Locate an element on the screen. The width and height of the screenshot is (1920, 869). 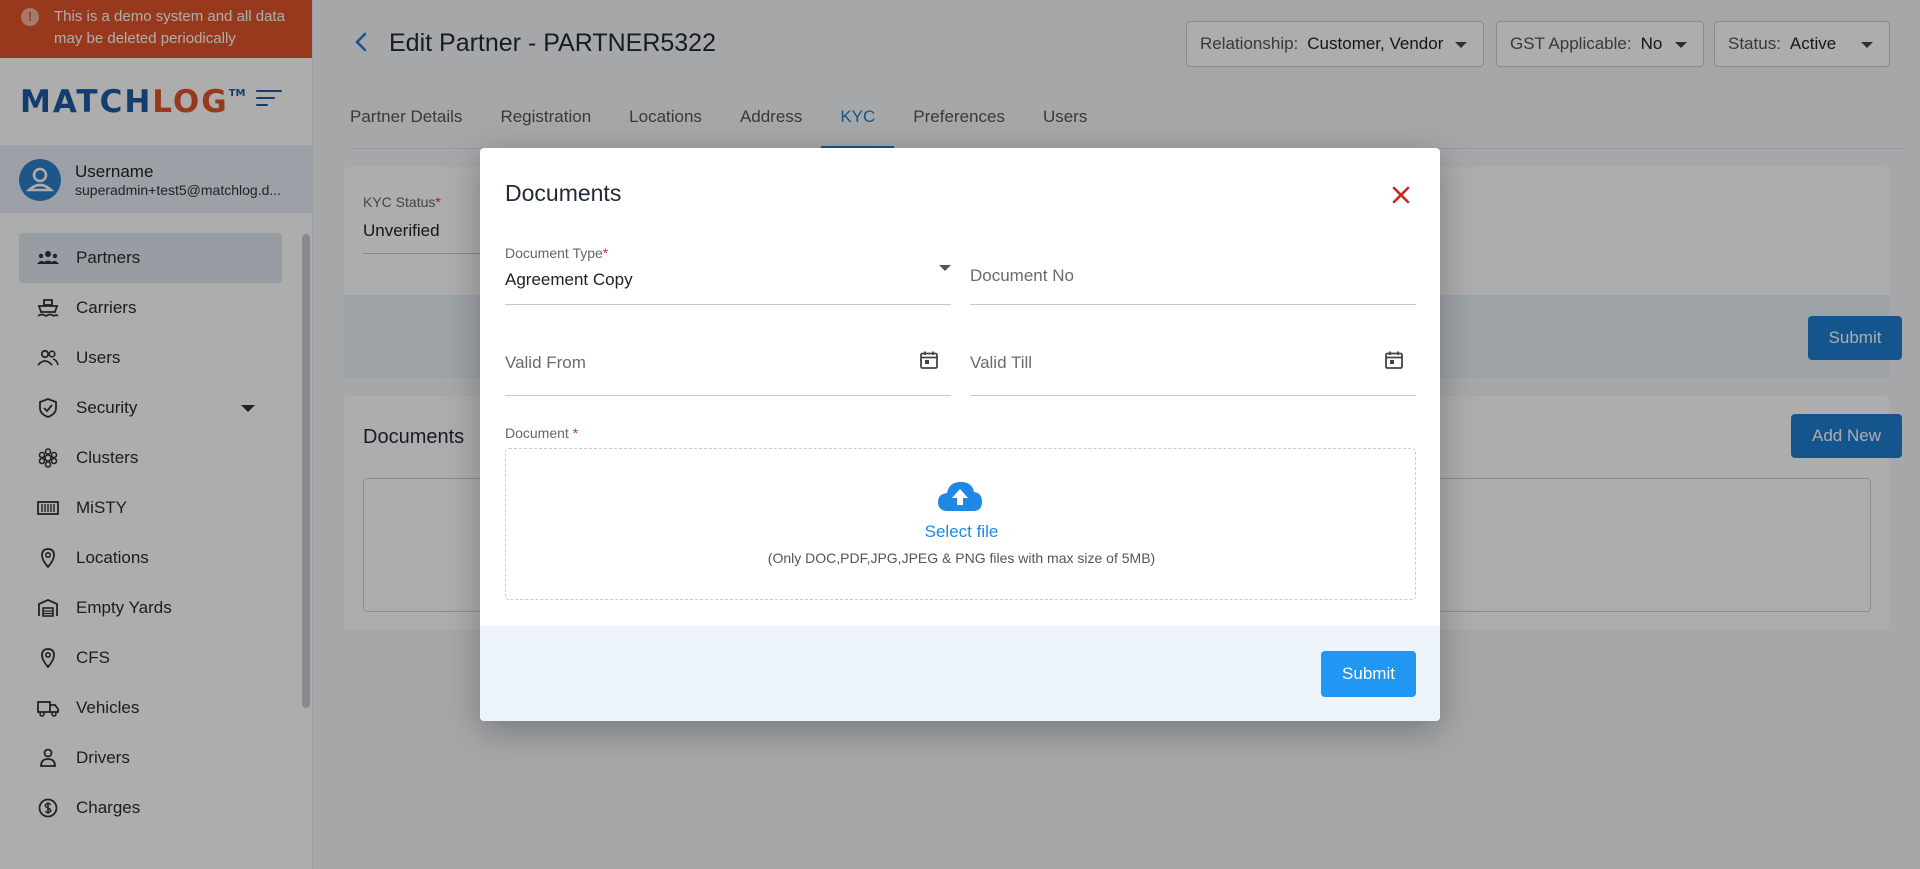
document-type-select: Document Type* Agreement Copy is located at coordinates (728, 275).